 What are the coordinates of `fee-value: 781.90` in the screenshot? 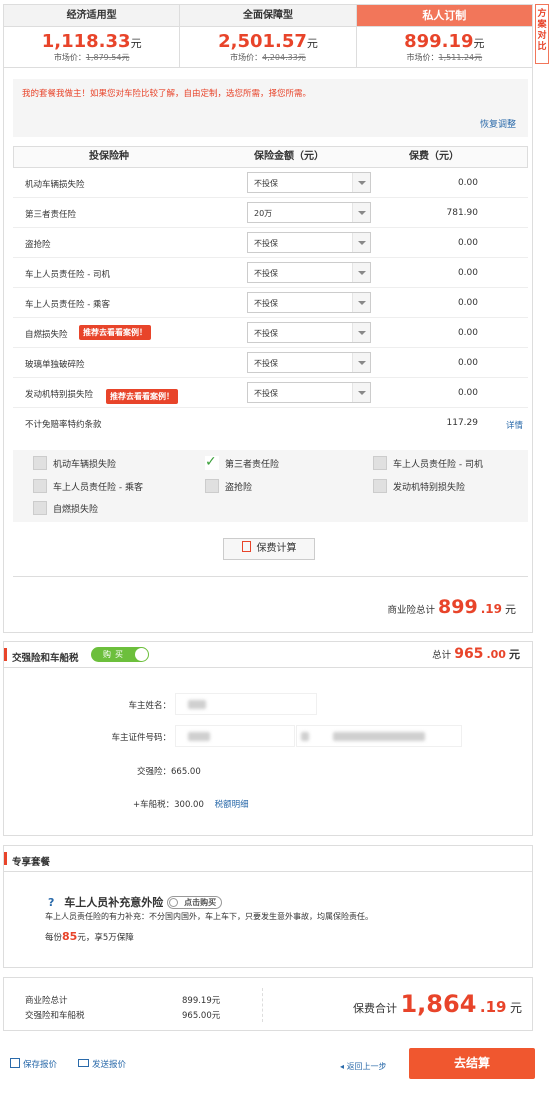 It's located at (462, 213).